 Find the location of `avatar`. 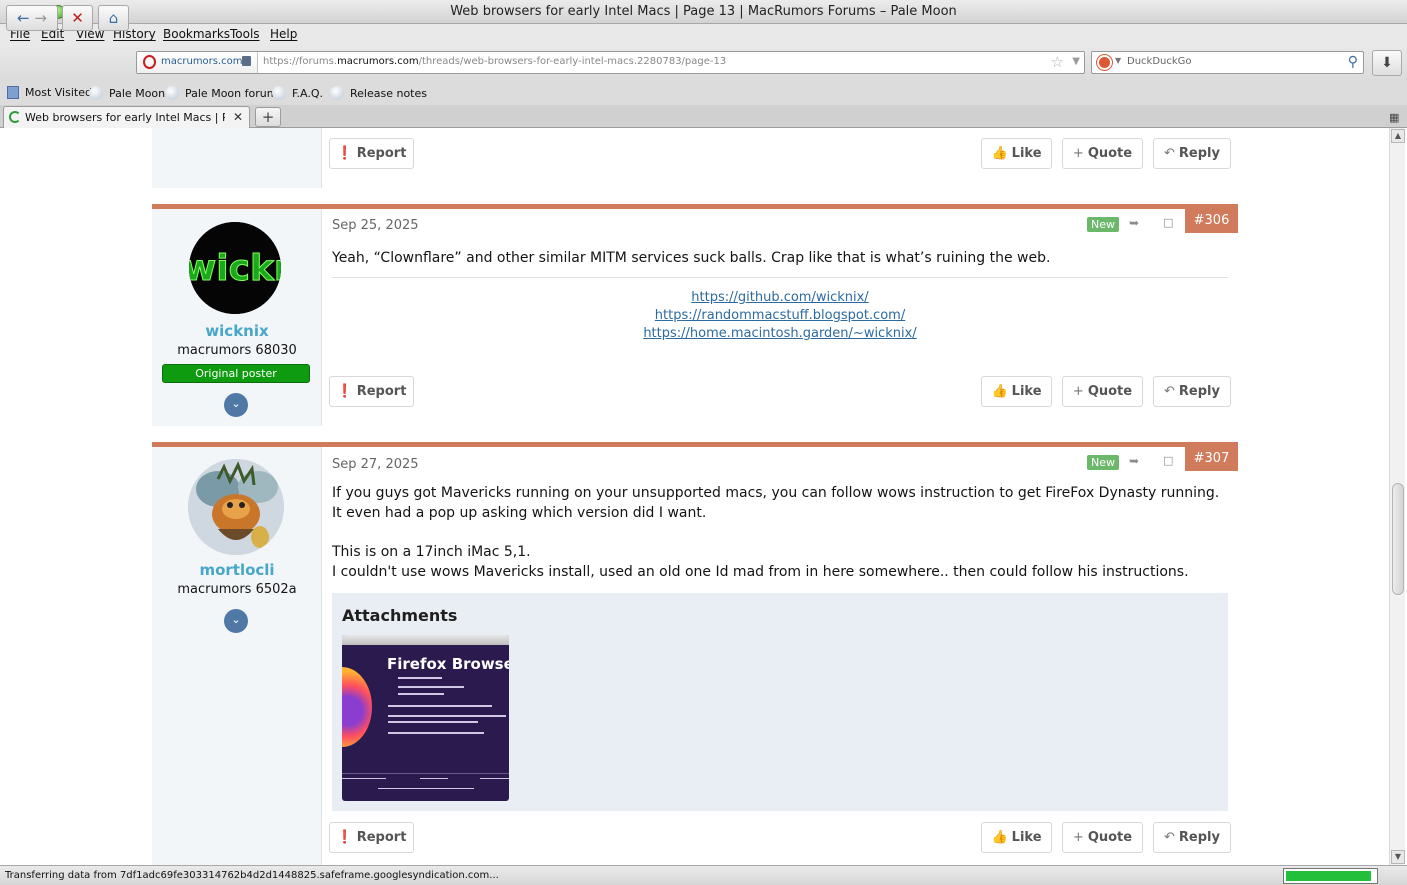

avatar is located at coordinates (236, 507).